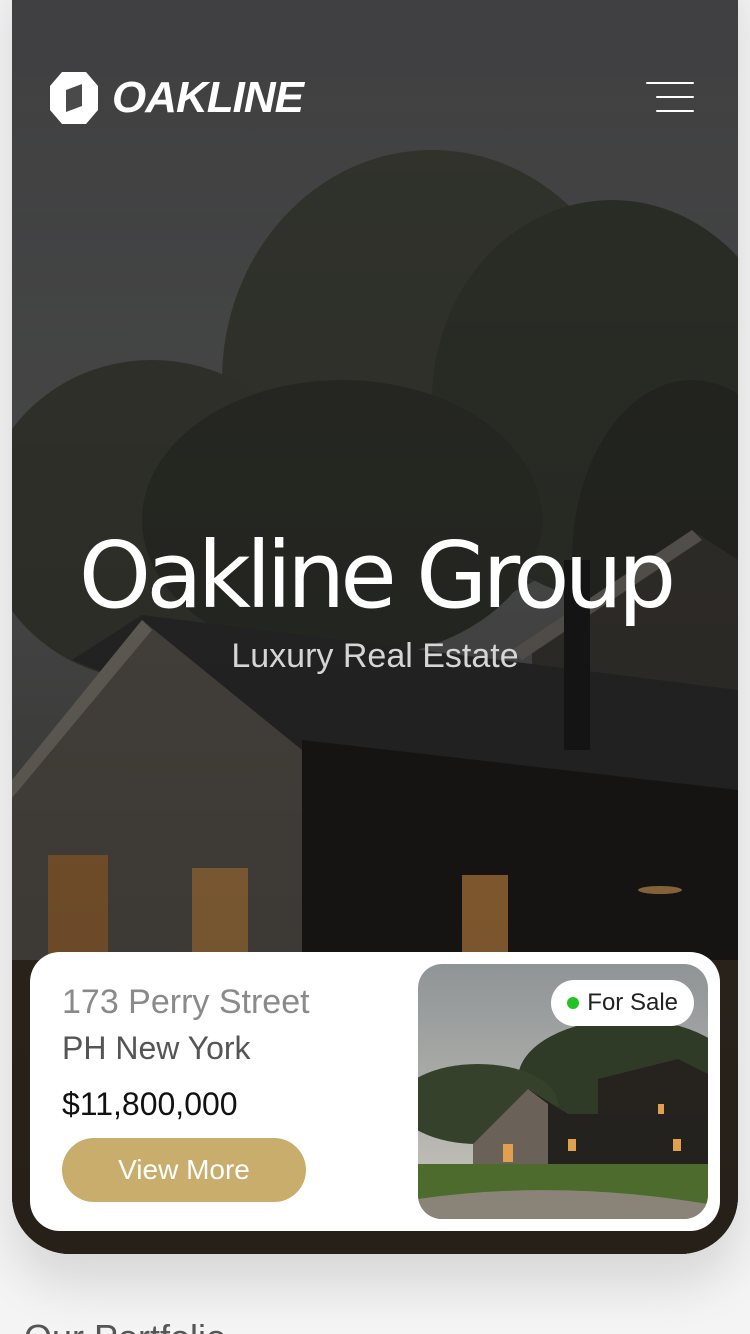  What do you see at coordinates (208, 97) in the screenshot?
I see `brand-name: OAKLINE` at bounding box center [208, 97].